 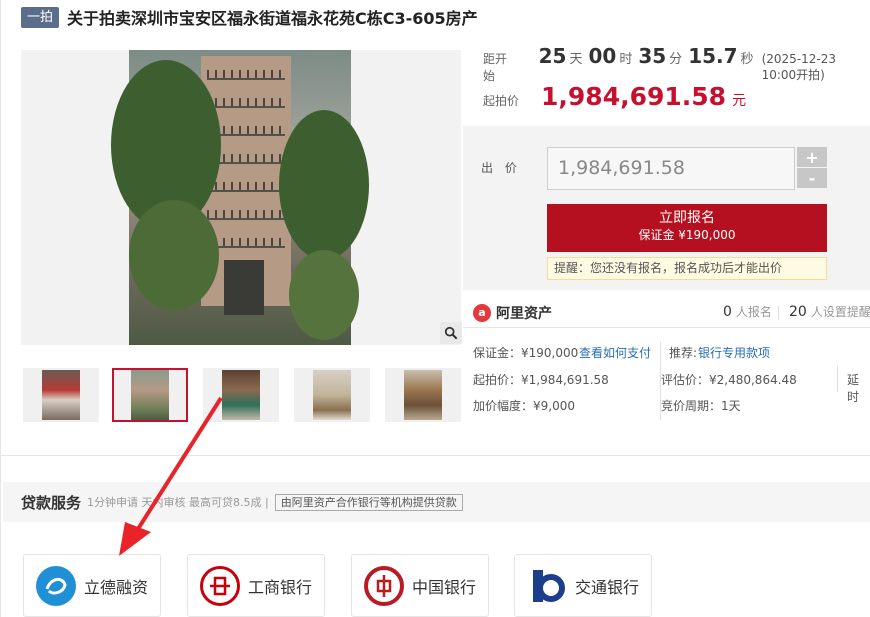 I want to click on zoom-button, so click(x=451, y=333).